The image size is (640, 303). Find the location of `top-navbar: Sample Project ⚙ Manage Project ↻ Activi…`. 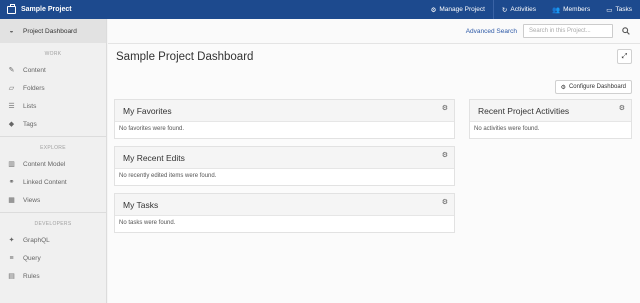

top-navbar: Sample Project ⚙ Manage Project ↻ Activi… is located at coordinates (320, 9).